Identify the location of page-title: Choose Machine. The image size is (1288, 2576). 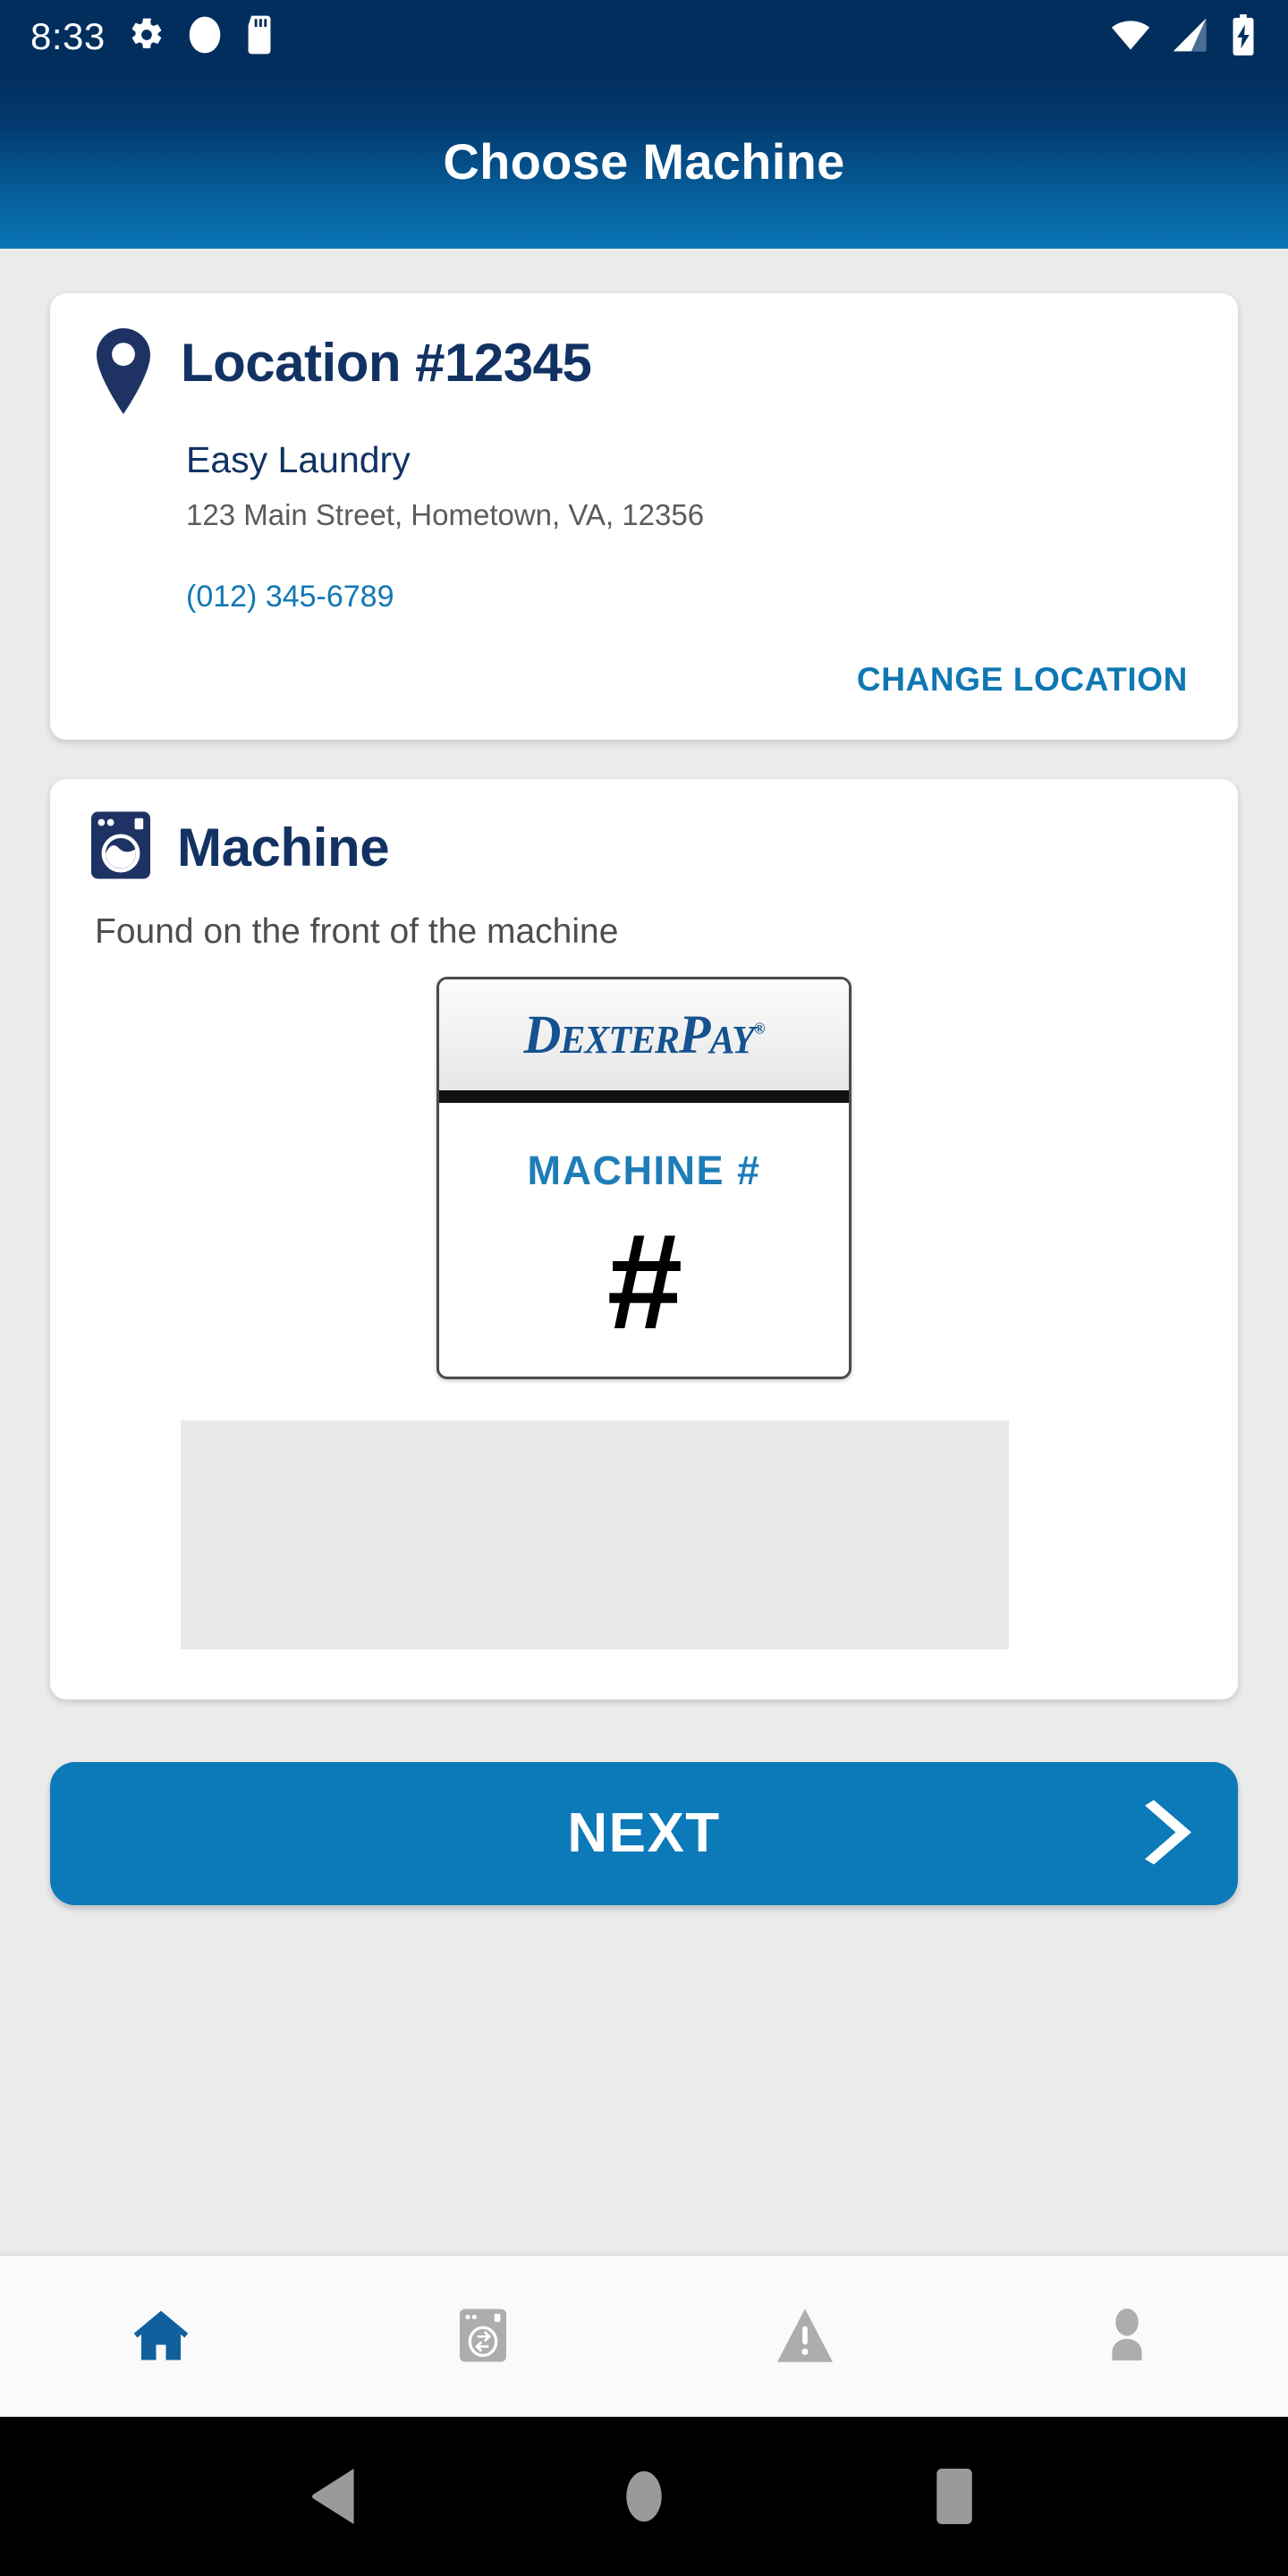
(644, 161).